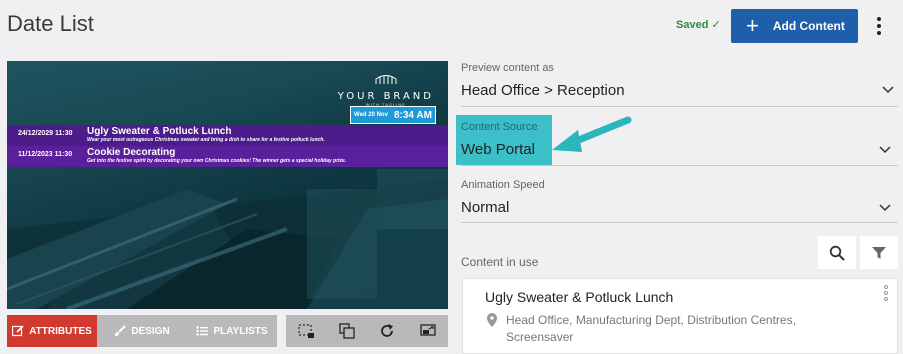  I want to click on saved-status: Saved ✓, so click(698, 24).